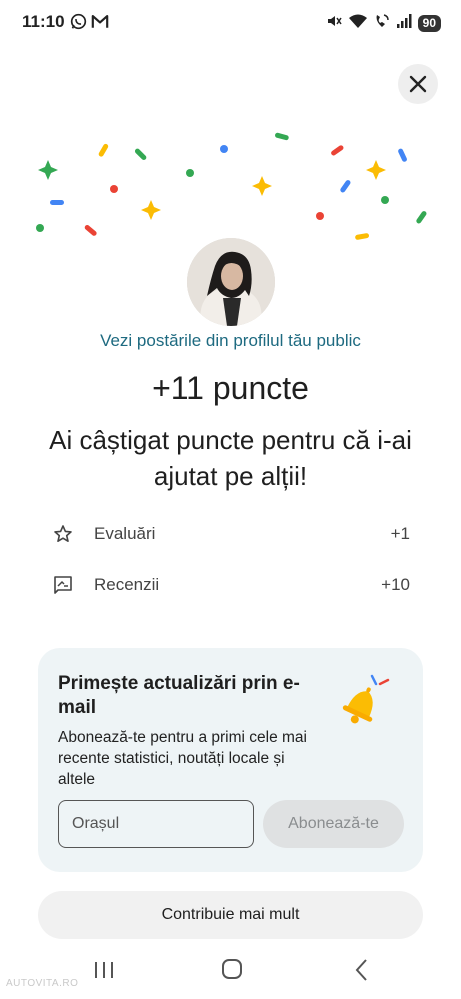  I want to click on avatar-image, so click(231, 282).